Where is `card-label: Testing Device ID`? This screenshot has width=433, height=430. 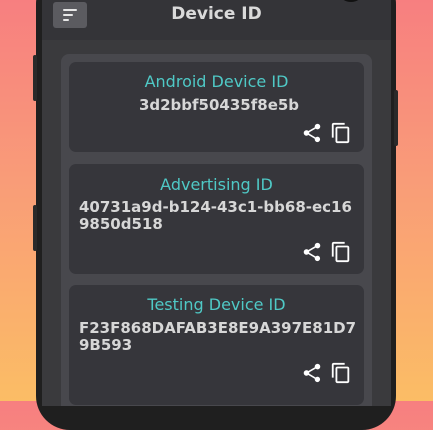
card-label: Testing Device ID is located at coordinates (216, 304).